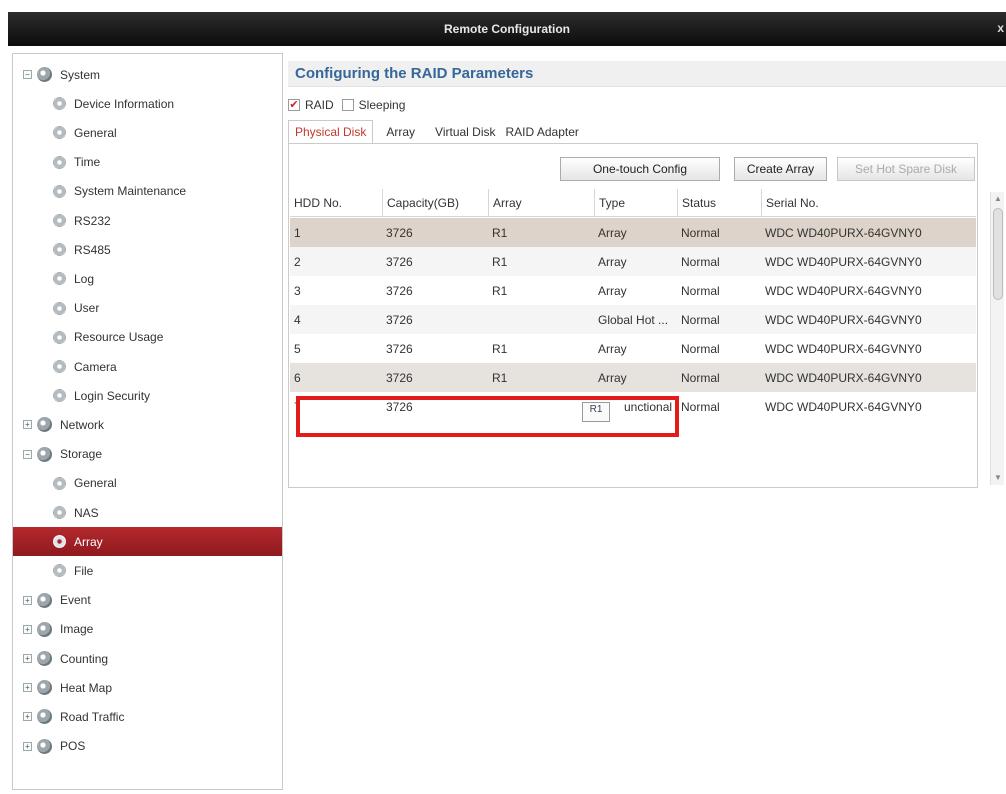 The width and height of the screenshot is (1006, 794). What do you see at coordinates (400, 132) in the screenshot?
I see `tab-array: Array` at bounding box center [400, 132].